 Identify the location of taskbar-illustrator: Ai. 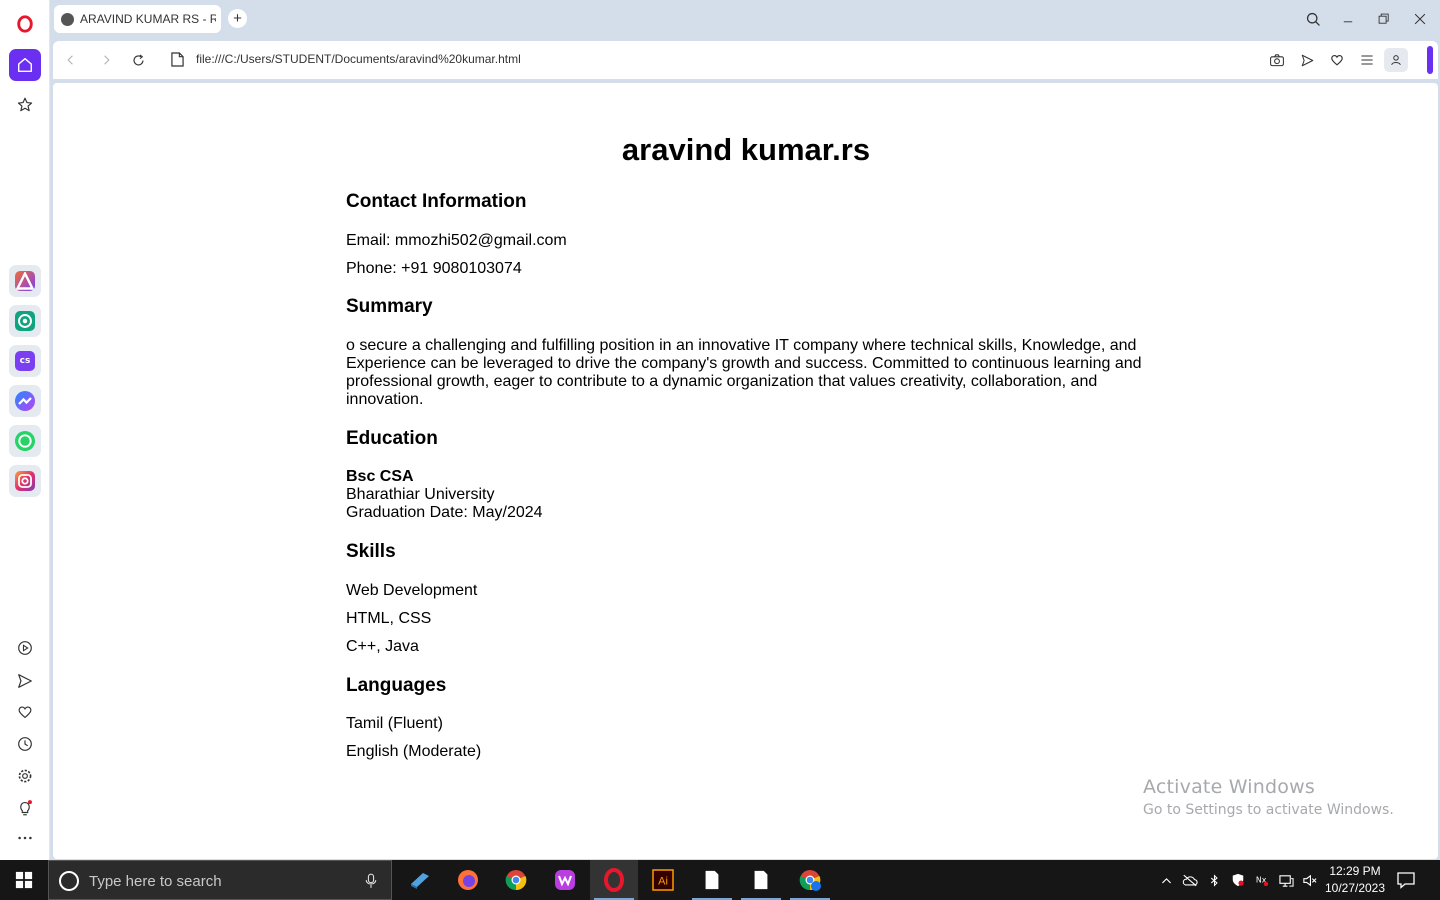
(663, 880).